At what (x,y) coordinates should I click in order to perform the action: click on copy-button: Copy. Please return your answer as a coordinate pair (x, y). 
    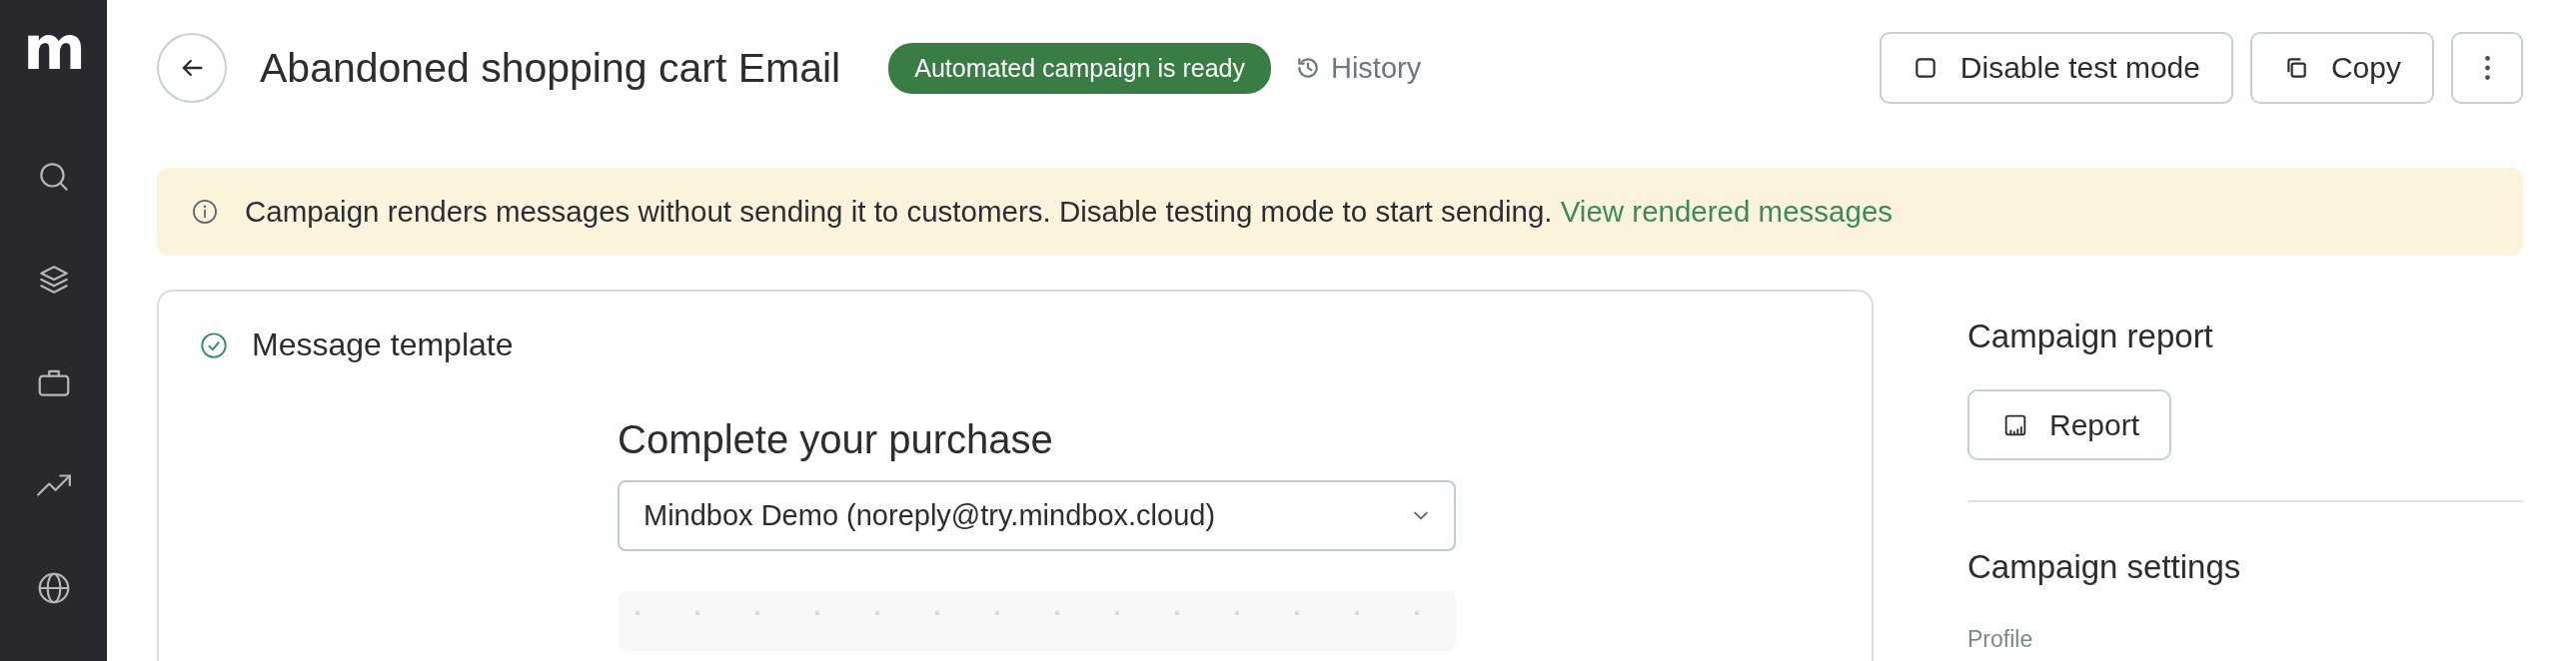
    Looking at the image, I should click on (2341, 68).